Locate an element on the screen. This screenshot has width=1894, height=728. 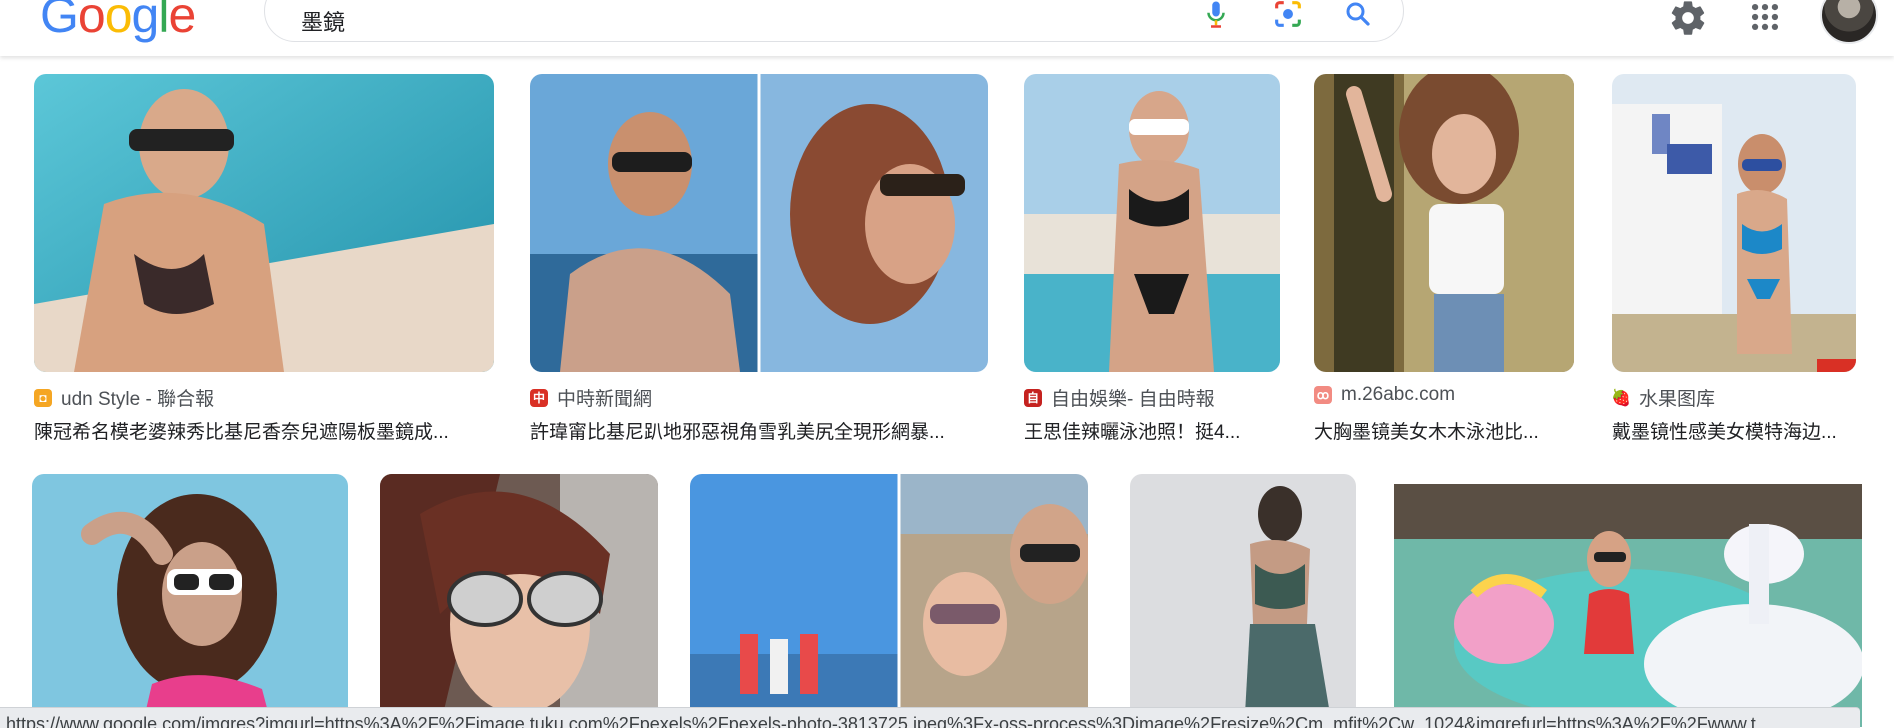
favicon-icon: 自 is located at coordinates (1033, 397).